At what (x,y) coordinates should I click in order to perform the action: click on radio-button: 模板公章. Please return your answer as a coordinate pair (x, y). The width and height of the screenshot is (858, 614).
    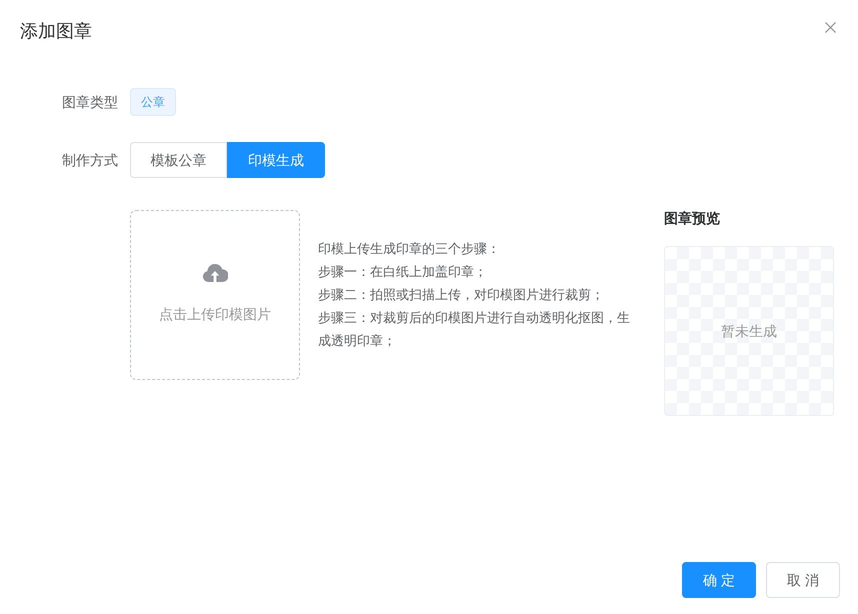
    Looking at the image, I should click on (178, 160).